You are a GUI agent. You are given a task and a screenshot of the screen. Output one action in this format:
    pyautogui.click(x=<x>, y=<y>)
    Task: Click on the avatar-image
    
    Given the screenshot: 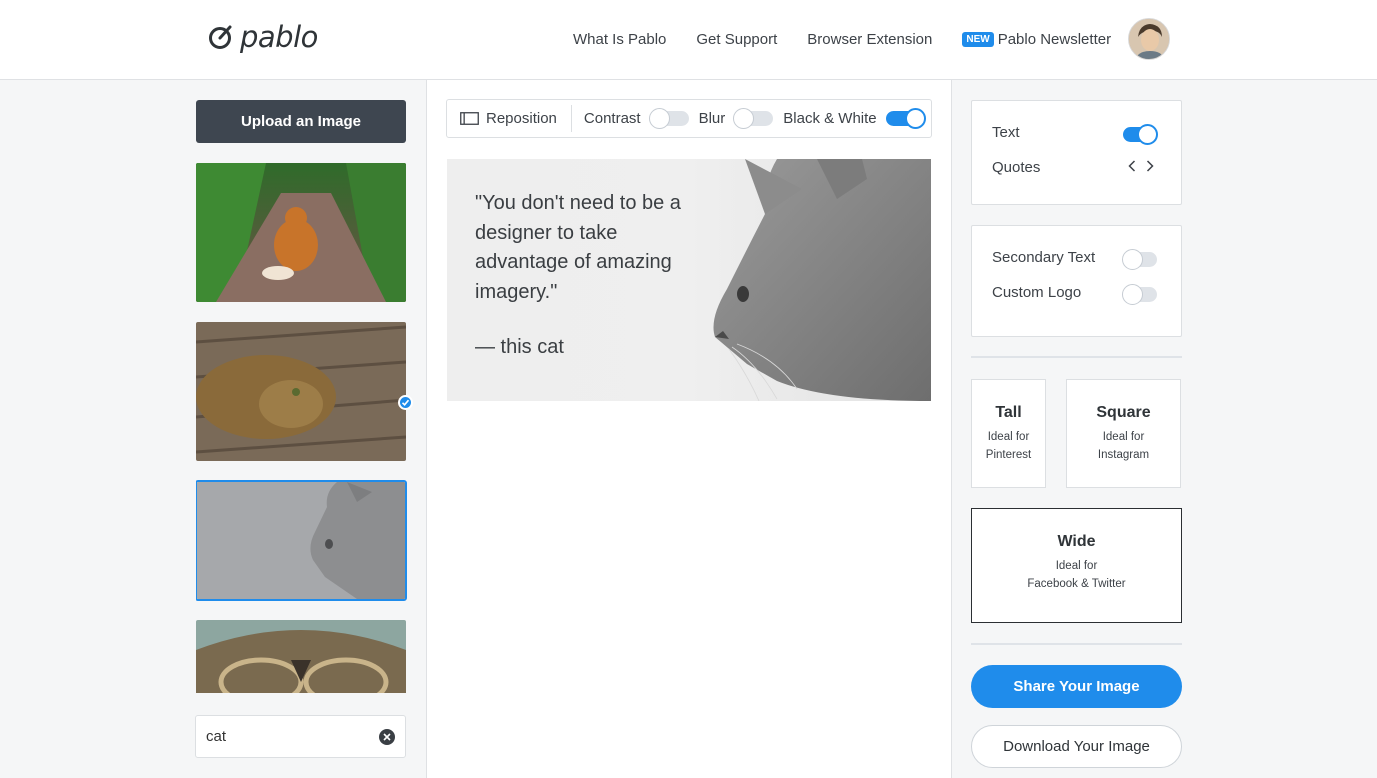 What is the action you would take?
    pyautogui.click(x=1149, y=39)
    